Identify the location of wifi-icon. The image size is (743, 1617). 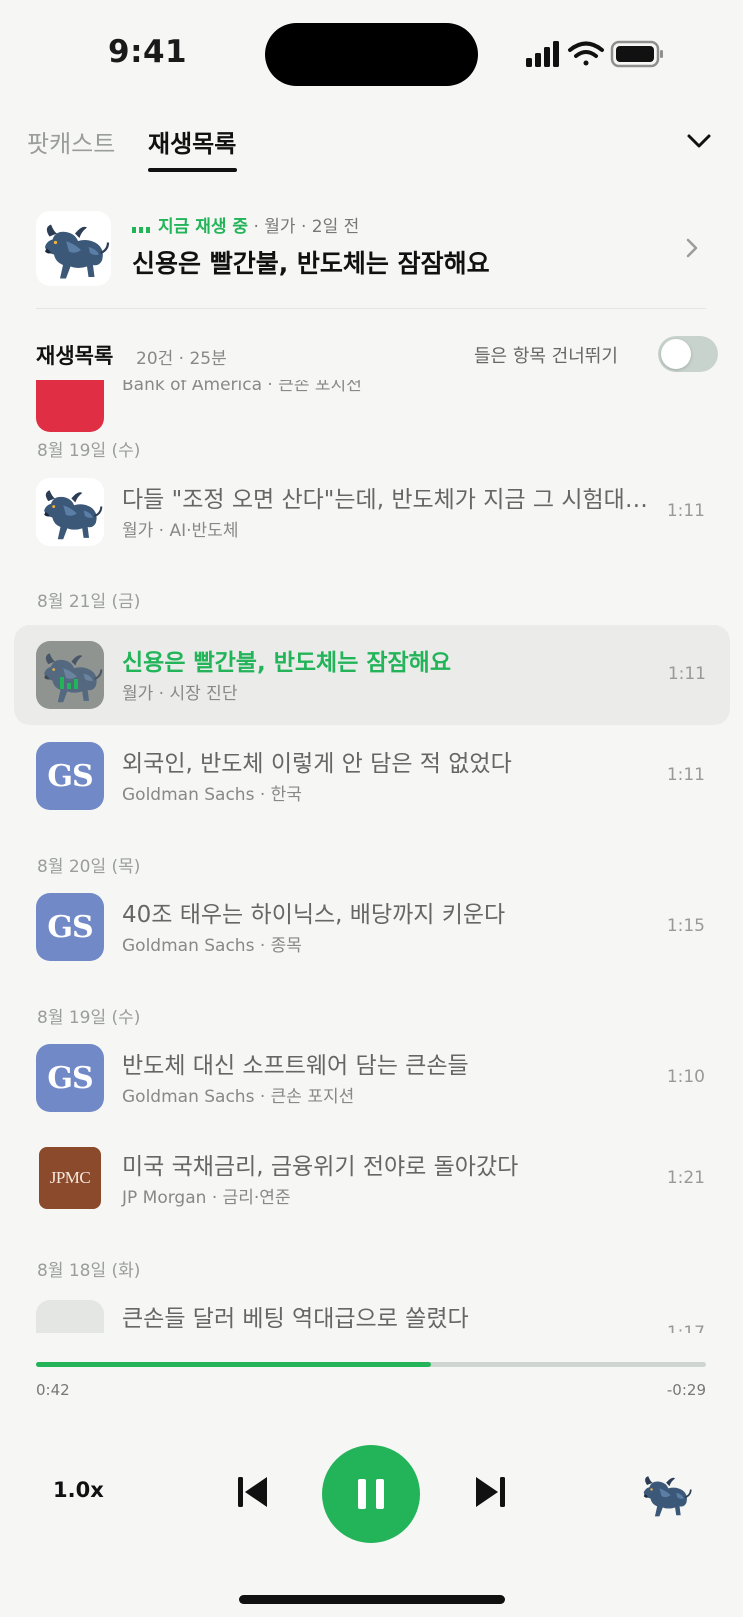
(586, 53).